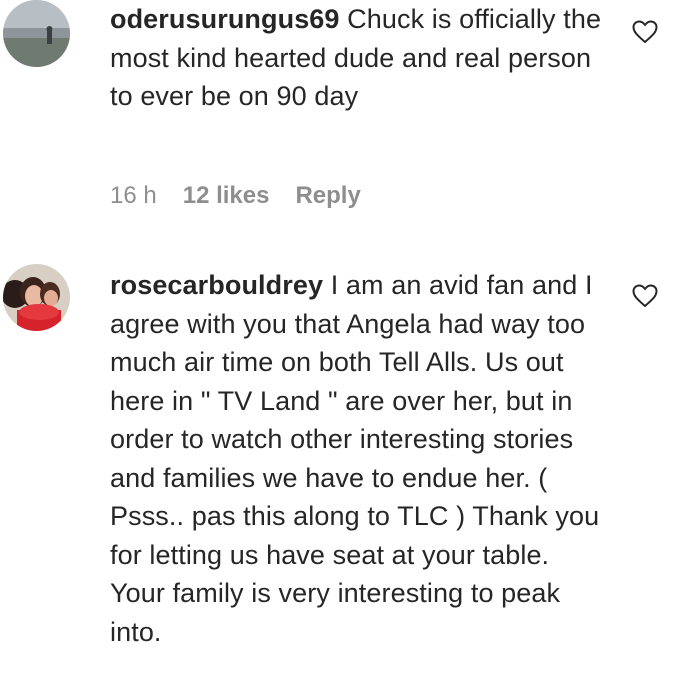 The image size is (680, 696). I want to click on reply-button: Reply, so click(327, 196).